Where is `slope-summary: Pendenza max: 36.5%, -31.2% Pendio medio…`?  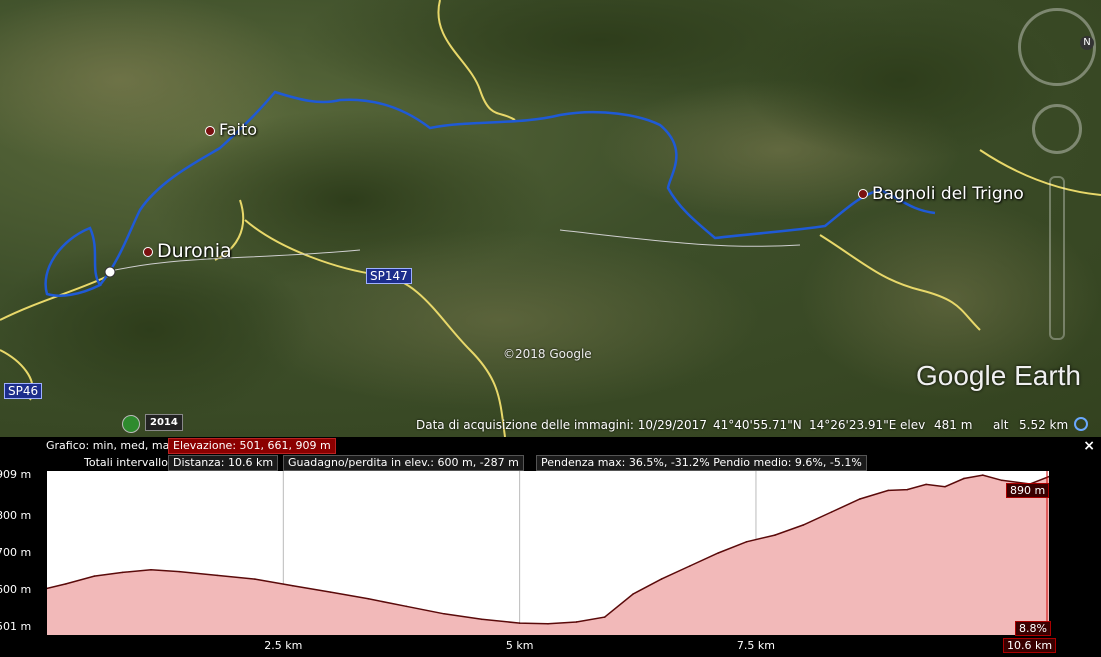 slope-summary: Pendenza max: 36.5%, -31.2% Pendio medio… is located at coordinates (701, 463).